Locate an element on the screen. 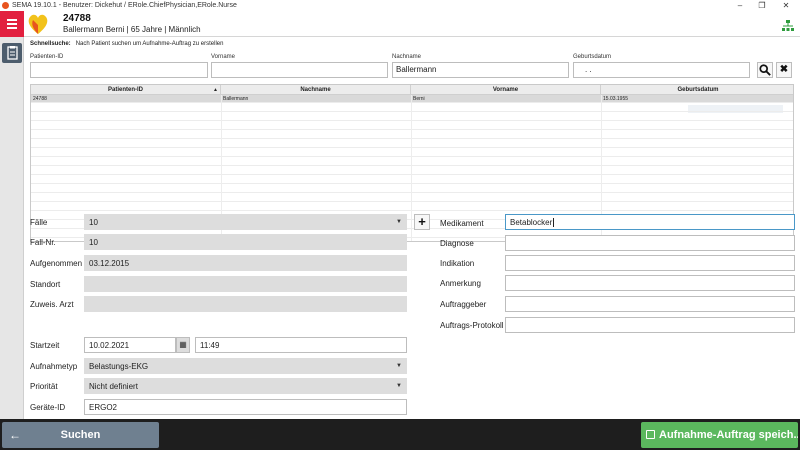  quick-search-label: Schnellsuche: is located at coordinates (50, 44).